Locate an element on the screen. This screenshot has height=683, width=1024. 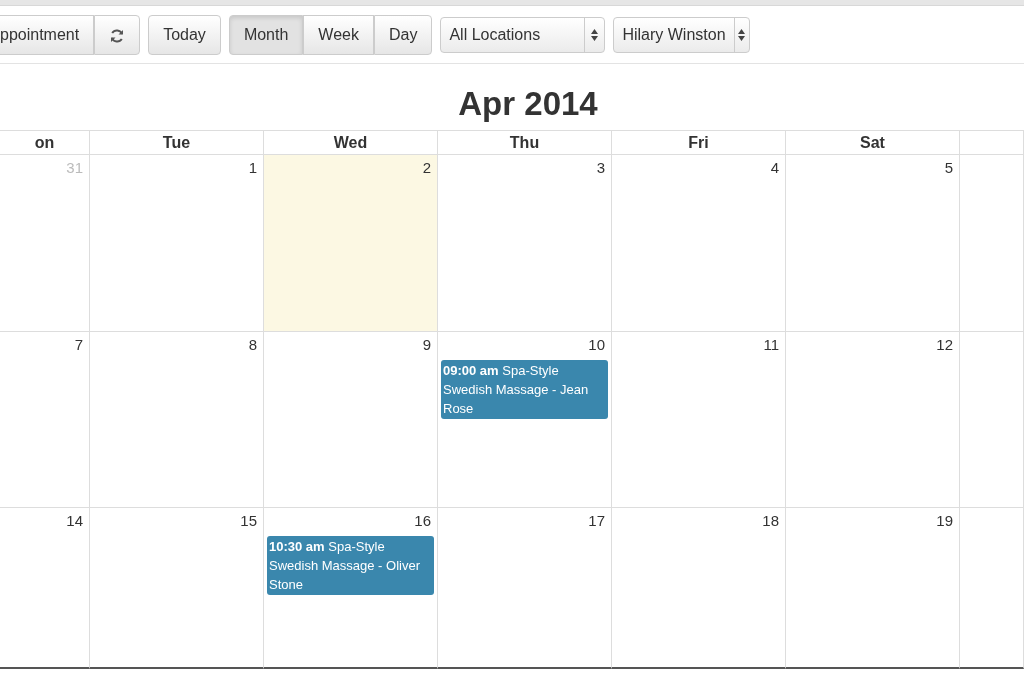
refresh-icon is located at coordinates (117, 35).